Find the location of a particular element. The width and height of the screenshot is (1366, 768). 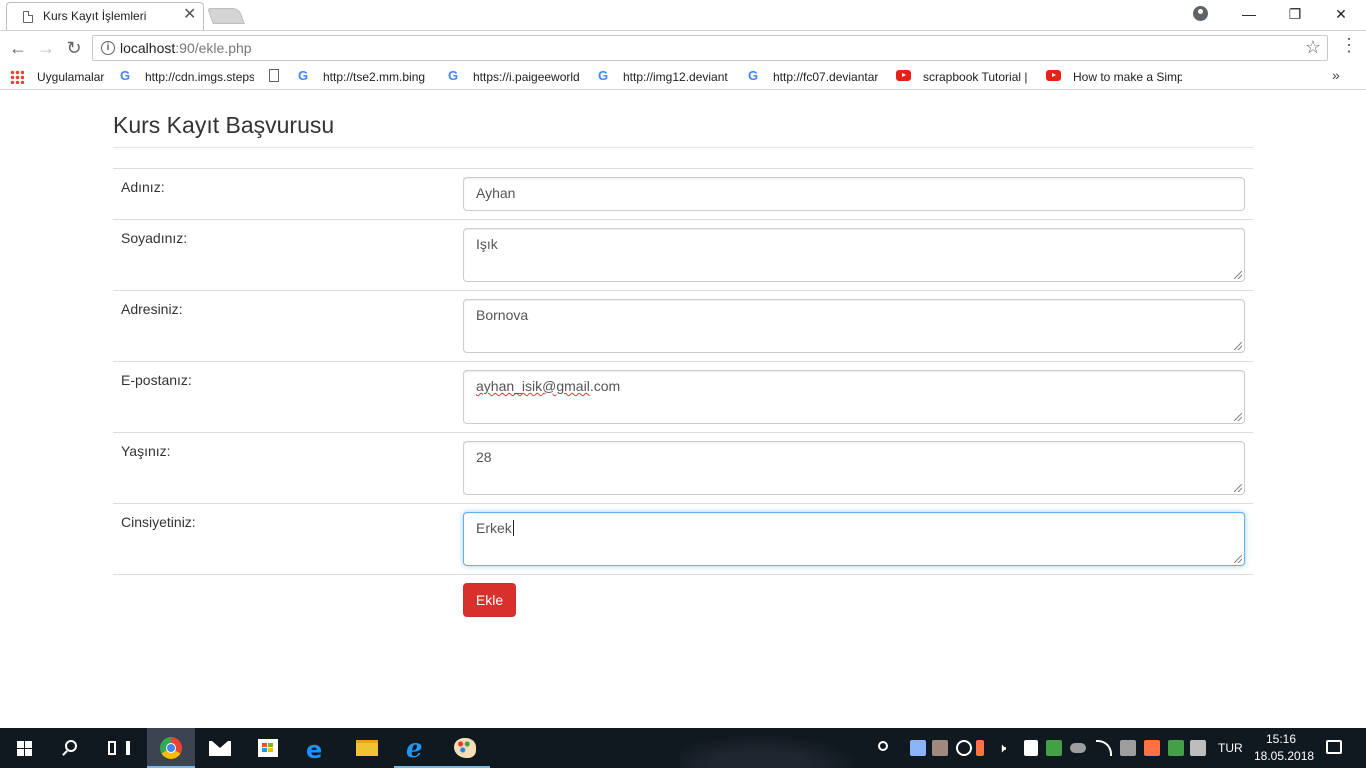

bookmark-item: G http://fc07.deviantar is located at coordinates (814, 77).